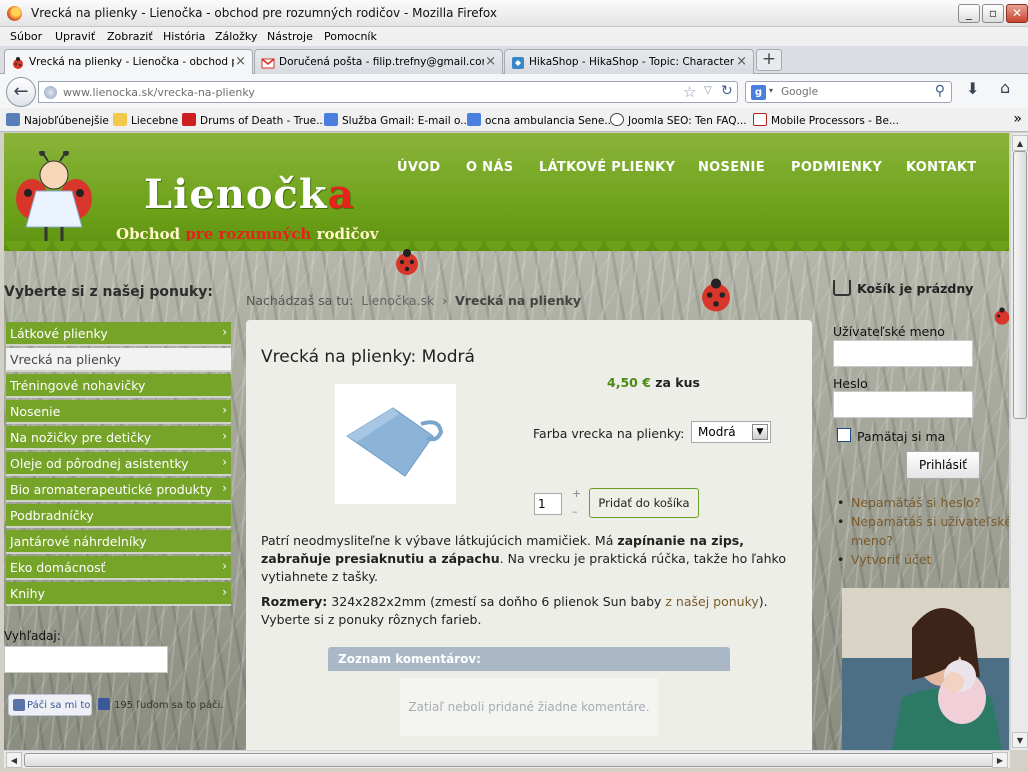  What do you see at coordinates (59, 333) in the screenshot?
I see `sidebar-item-label: Látkové plienky` at bounding box center [59, 333].